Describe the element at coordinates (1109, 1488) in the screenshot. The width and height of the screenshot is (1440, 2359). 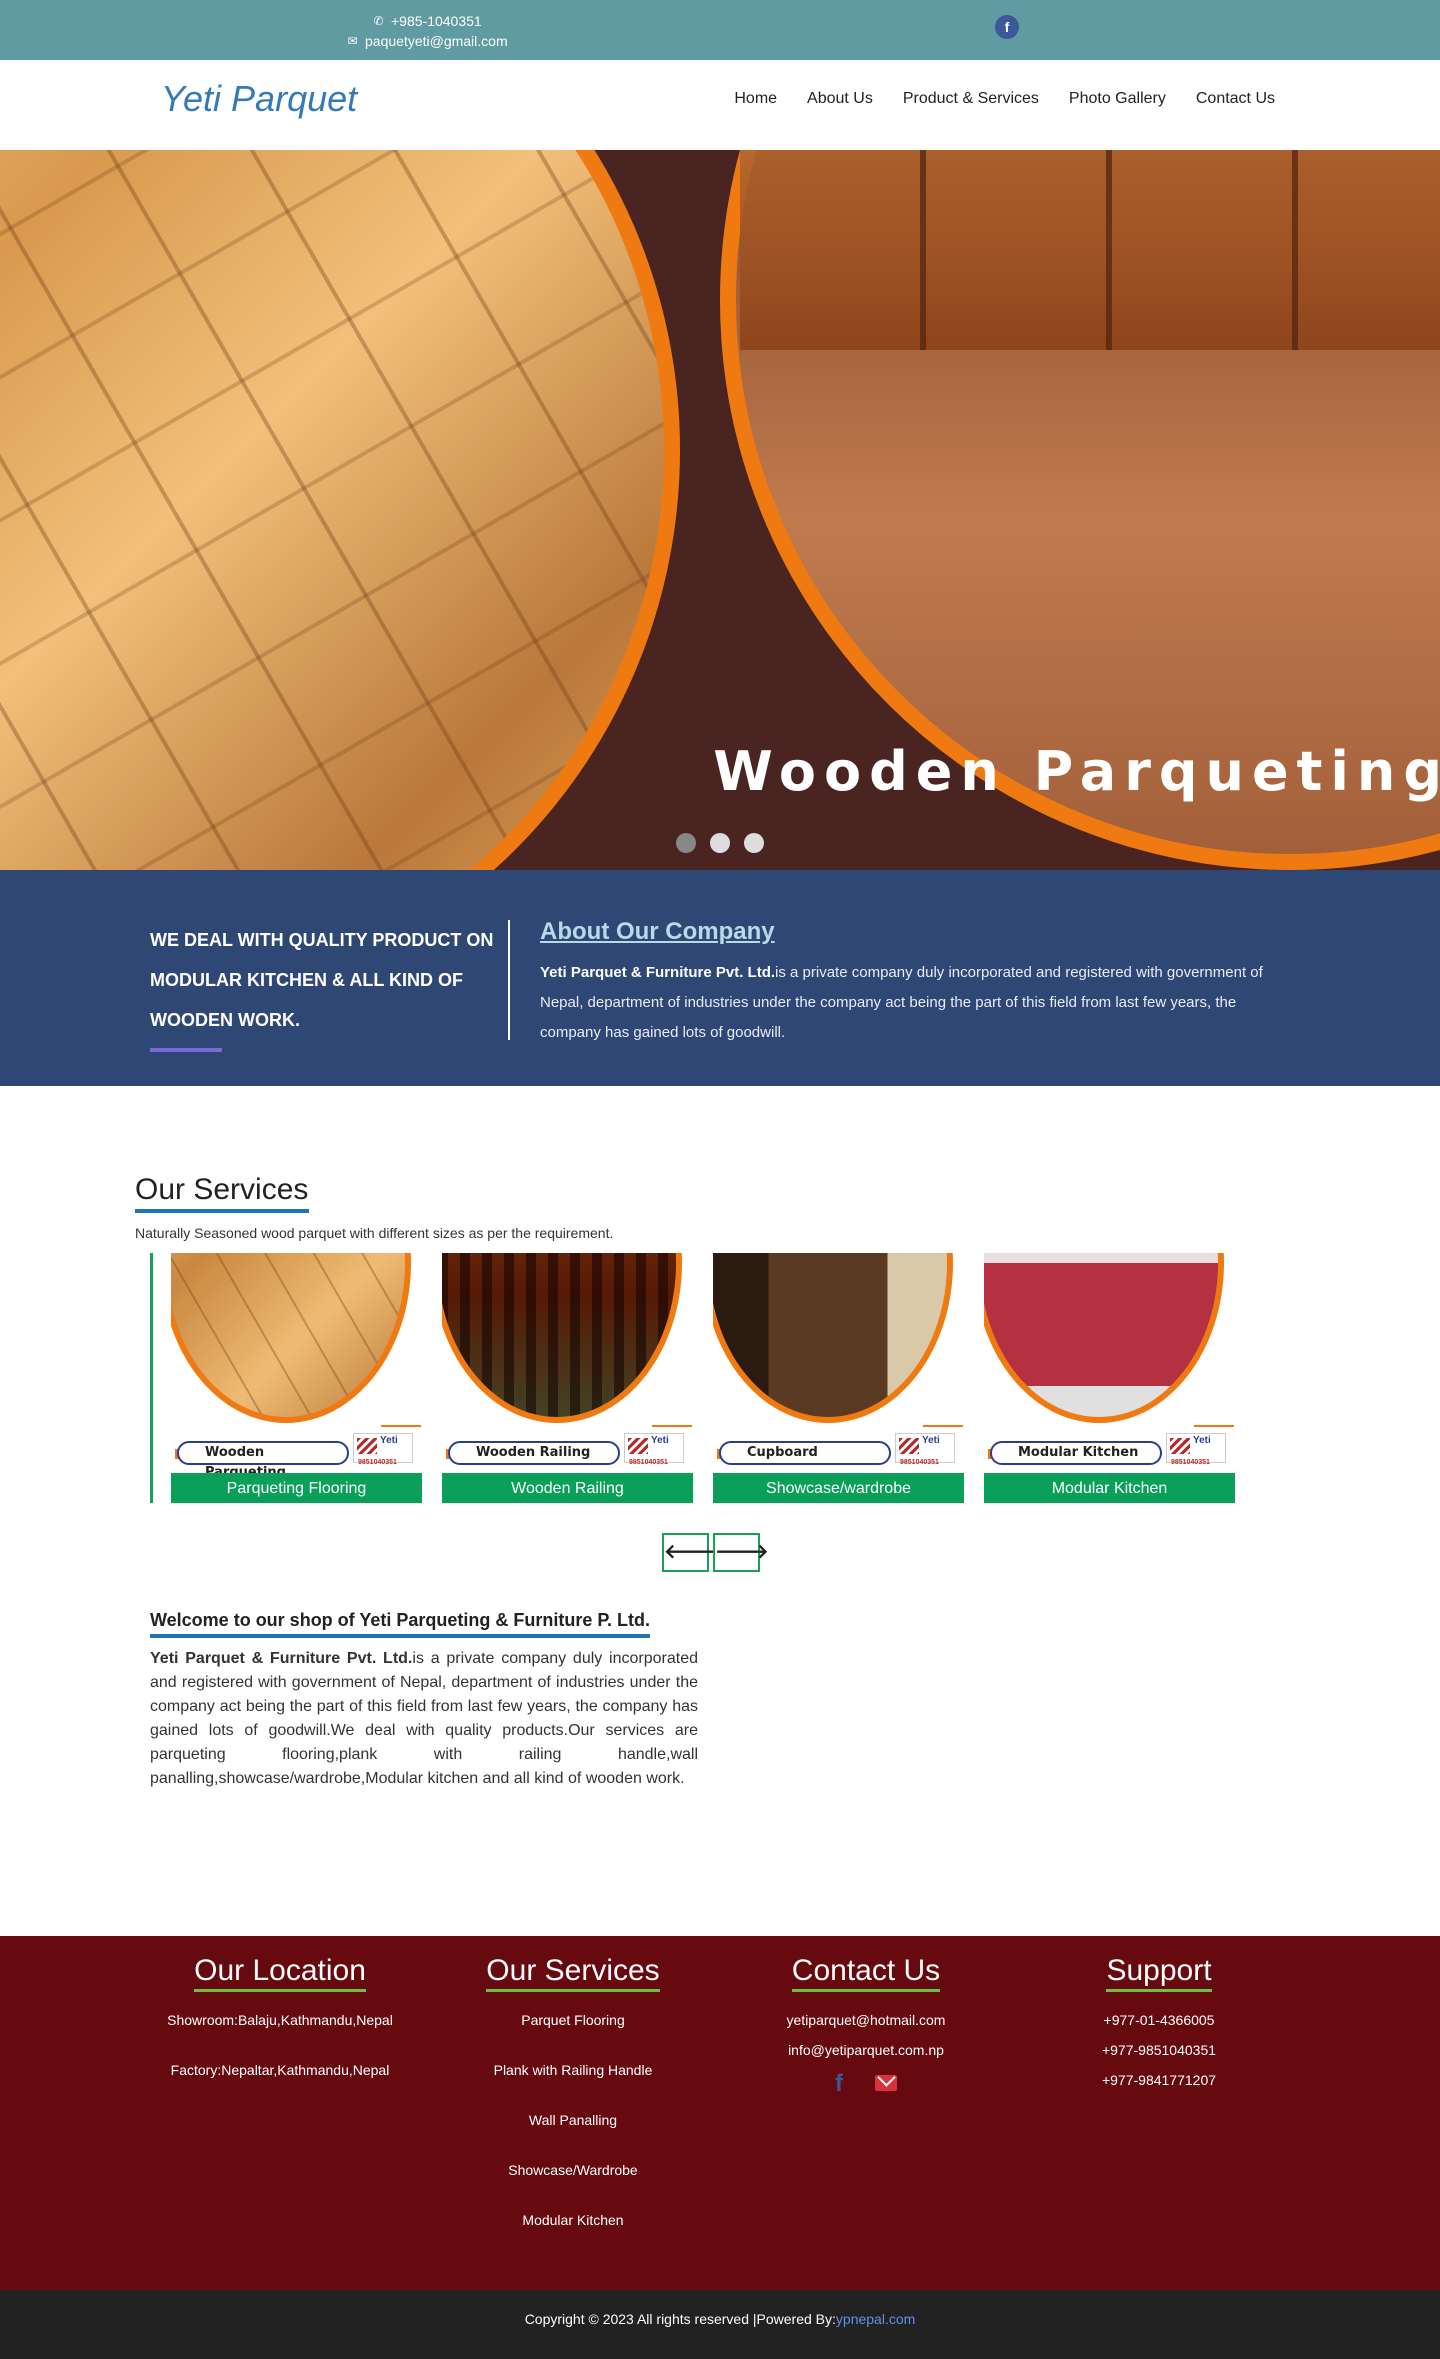
I see `service-label: Modular Kitchen` at that location.